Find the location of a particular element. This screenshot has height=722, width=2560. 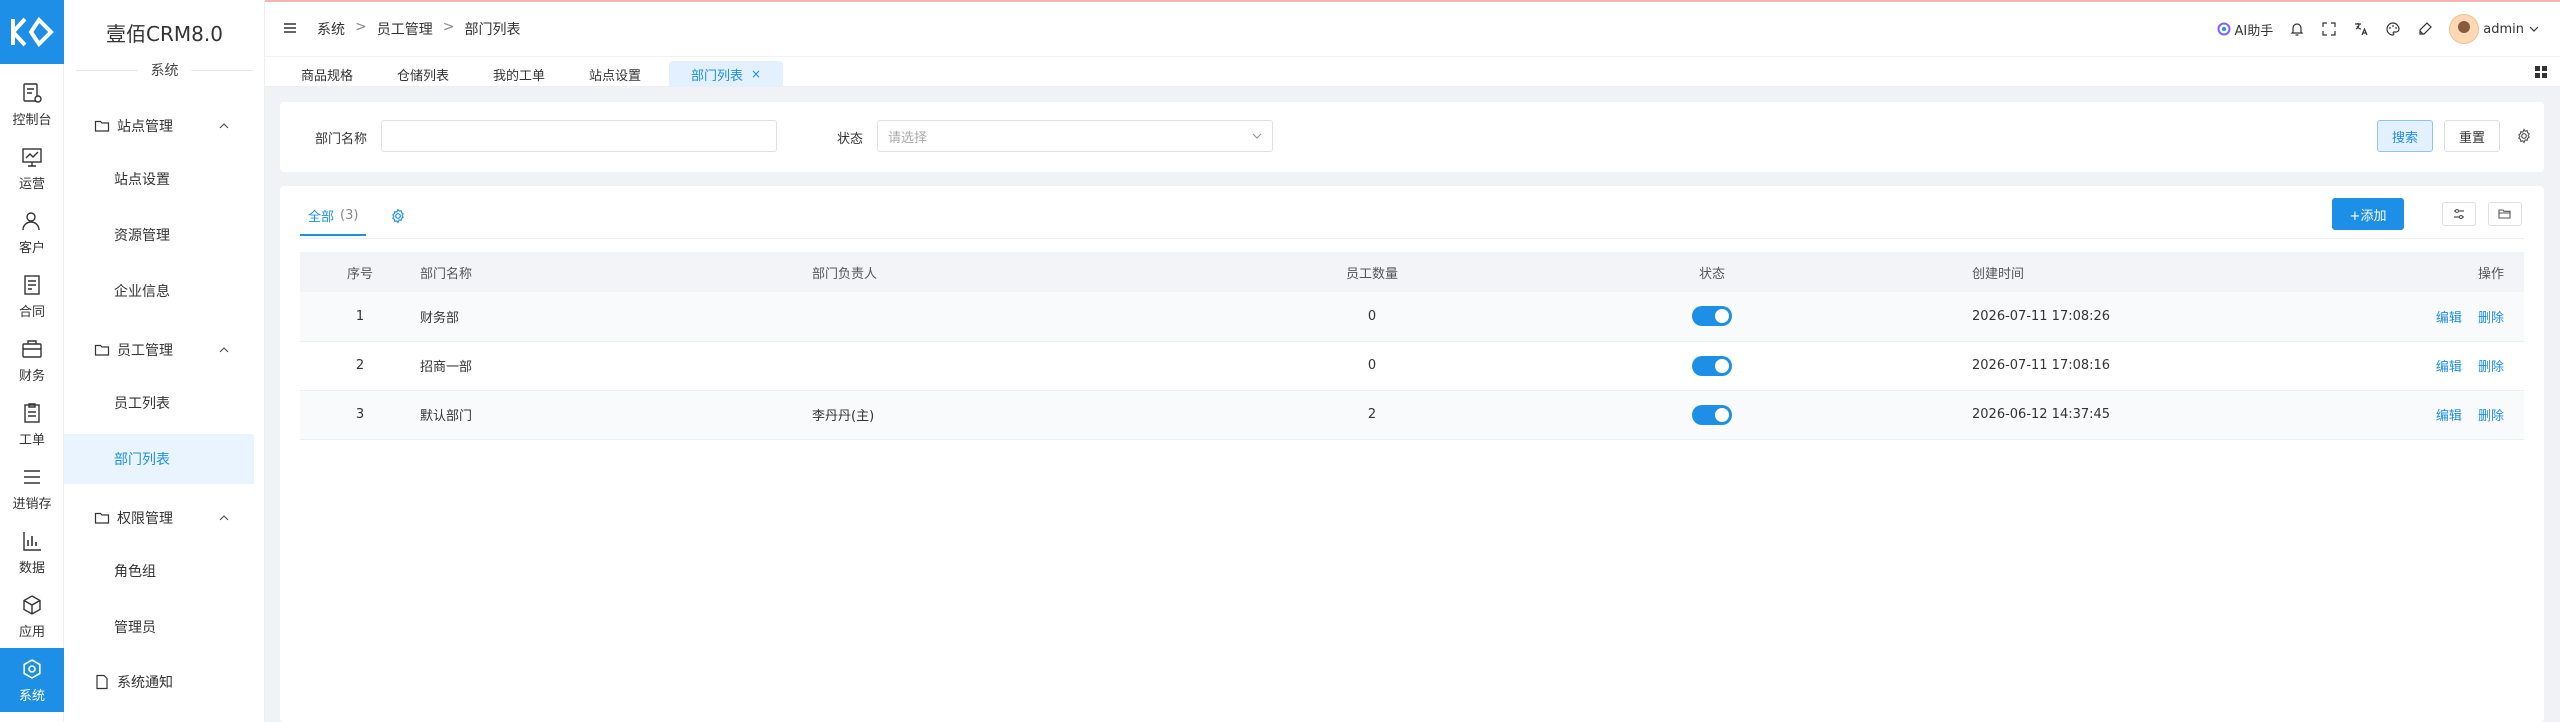

col-leader: 部门负责人 is located at coordinates (1052, 272).